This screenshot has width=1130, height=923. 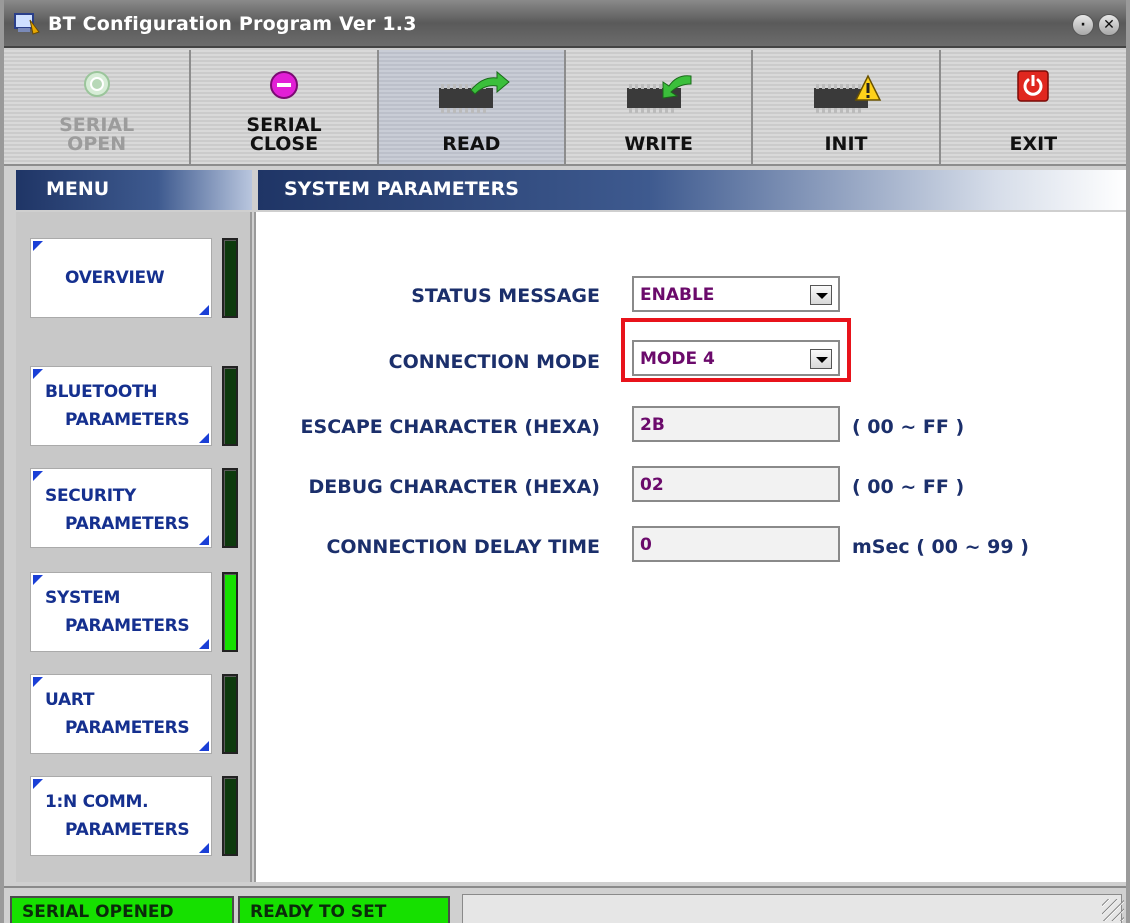 I want to click on menu-item-security-parameters: SECURITY PARAMETERS, so click(x=121, y=508).